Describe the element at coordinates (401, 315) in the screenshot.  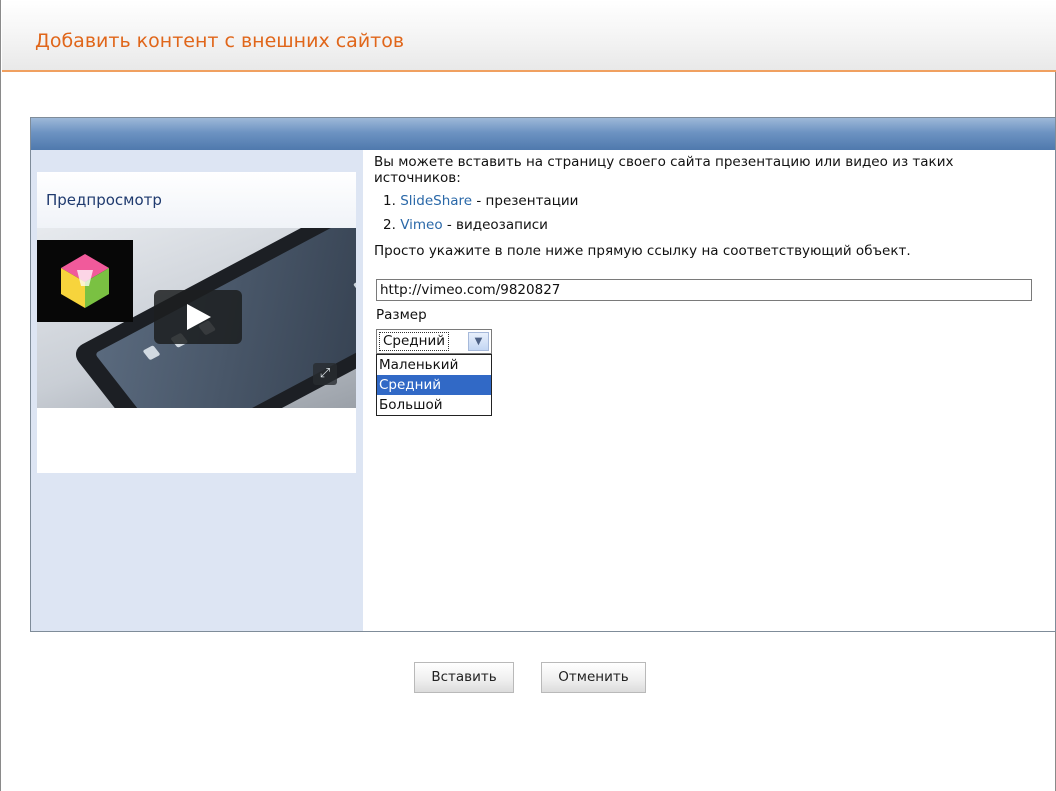
I see `size-label: Размер` at that location.